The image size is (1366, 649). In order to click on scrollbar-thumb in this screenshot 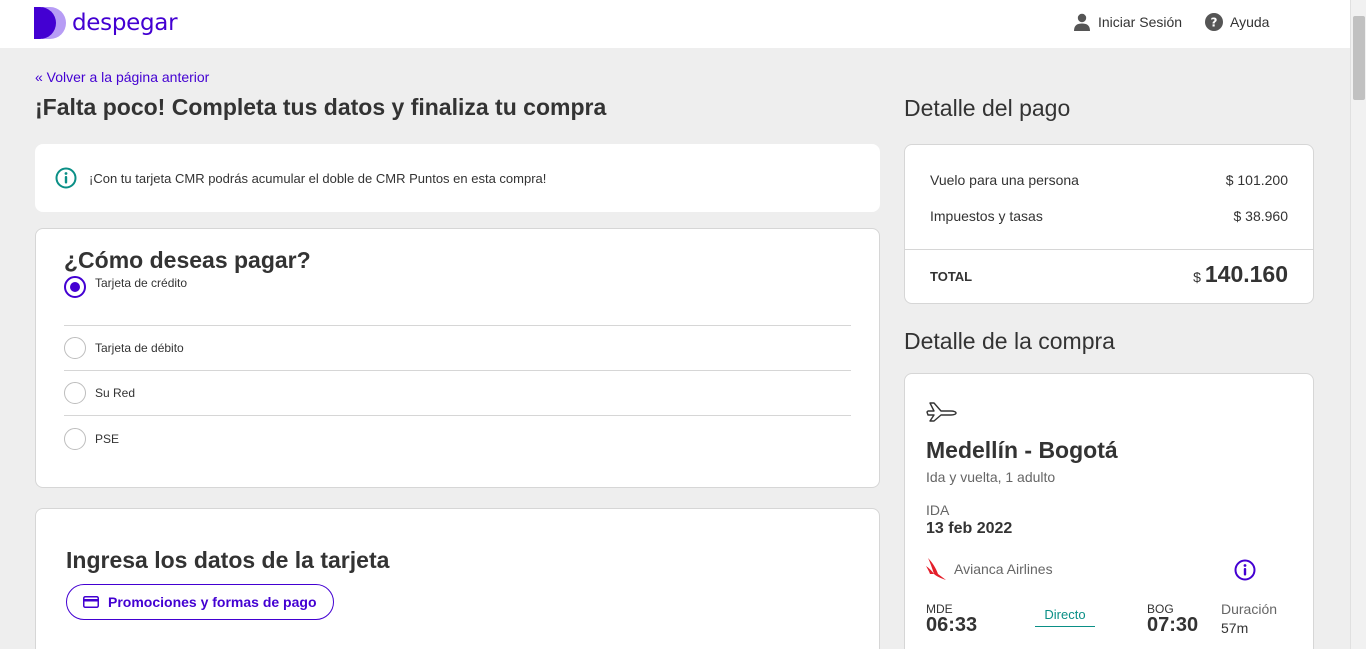, I will do `click(1359, 58)`.